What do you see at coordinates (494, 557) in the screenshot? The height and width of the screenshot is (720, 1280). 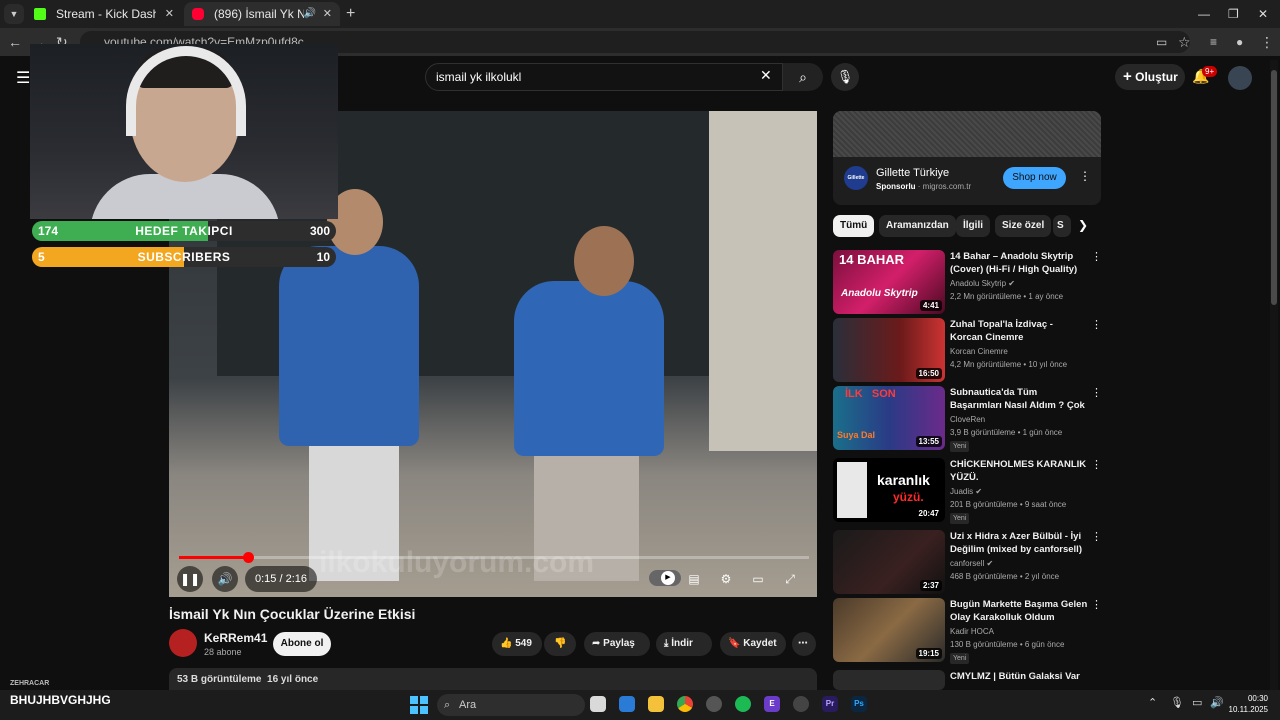 I see `seek-bar` at bounding box center [494, 557].